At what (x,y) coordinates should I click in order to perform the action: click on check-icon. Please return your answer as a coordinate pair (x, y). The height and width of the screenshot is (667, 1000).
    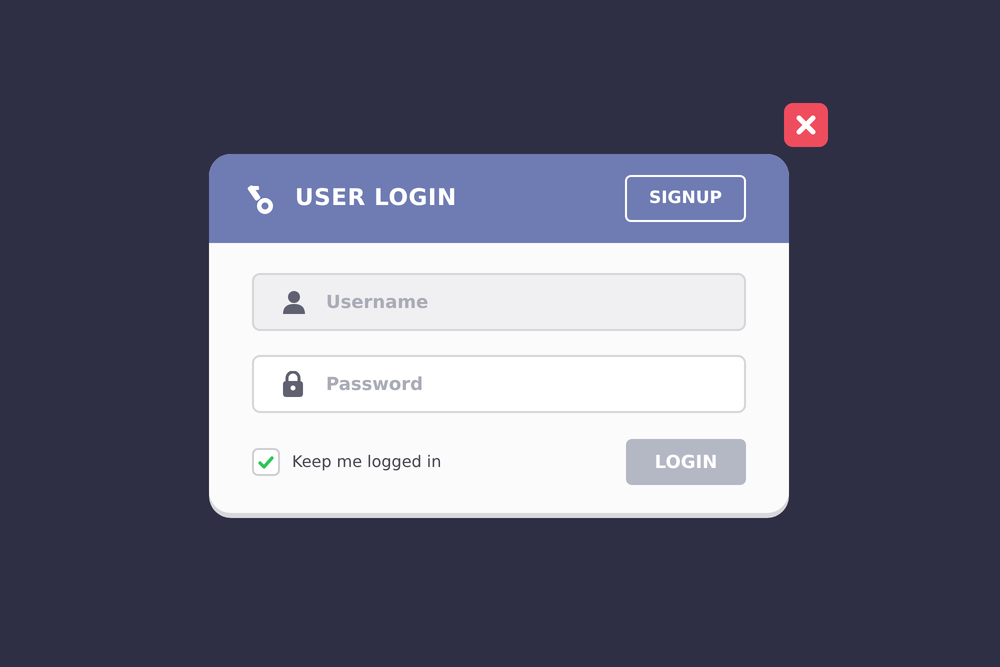
    Looking at the image, I should click on (266, 462).